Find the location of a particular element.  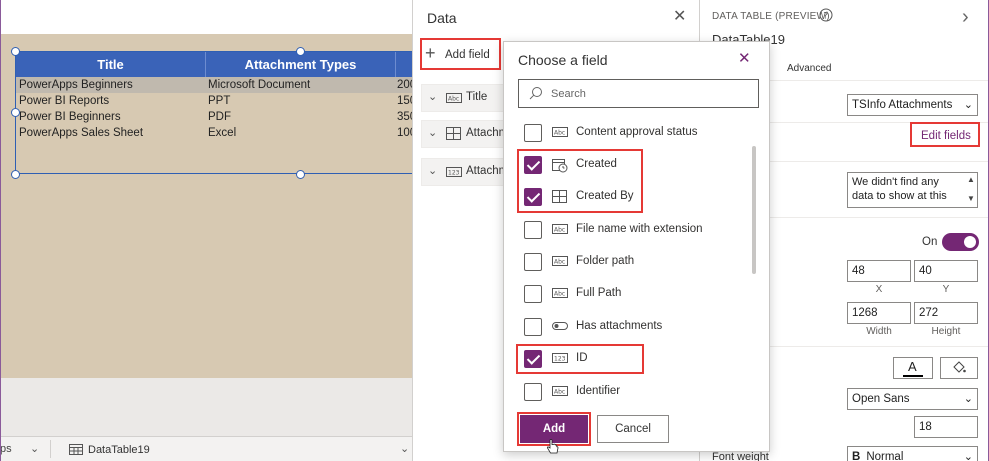

scroll-down-icon: ▼ is located at coordinates (971, 198).